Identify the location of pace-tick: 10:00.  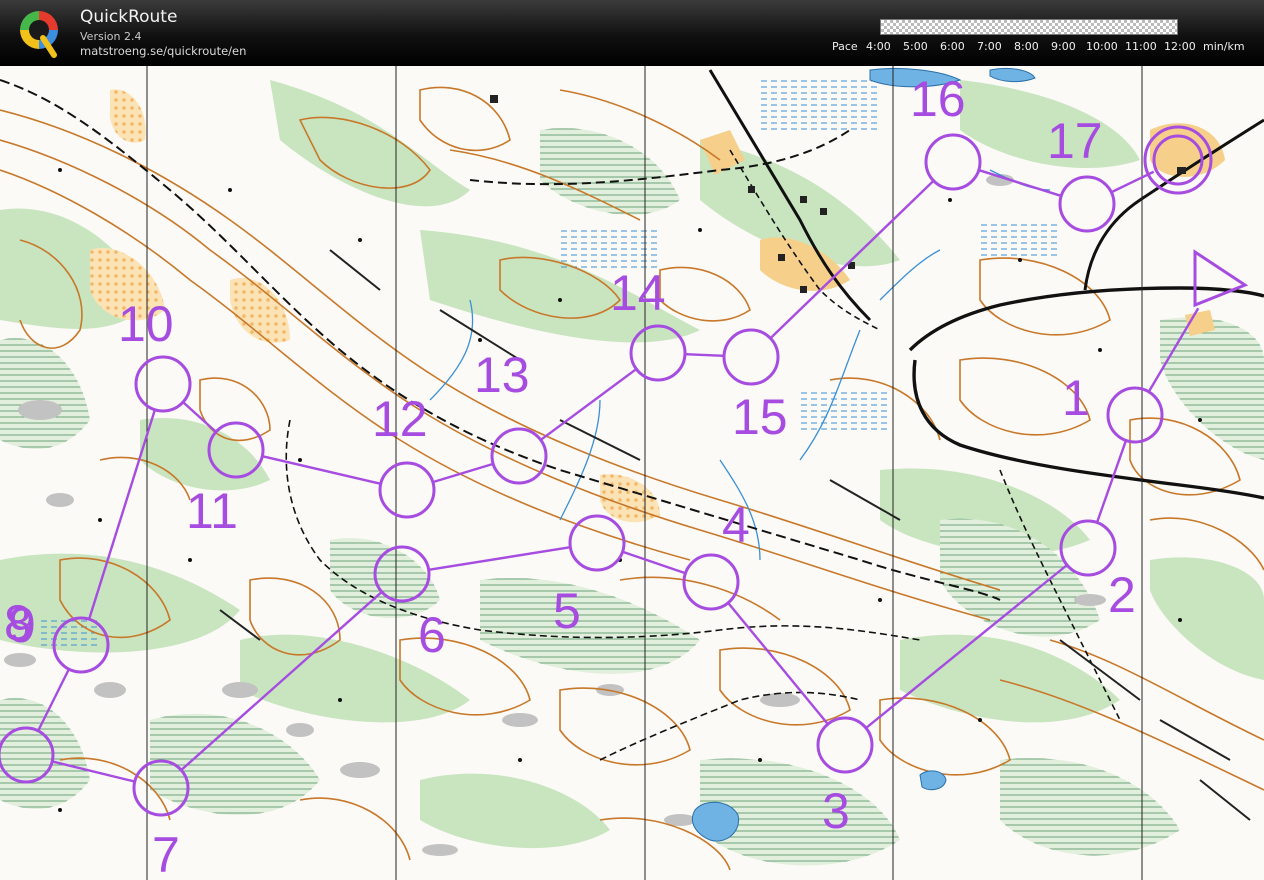
(1102, 46).